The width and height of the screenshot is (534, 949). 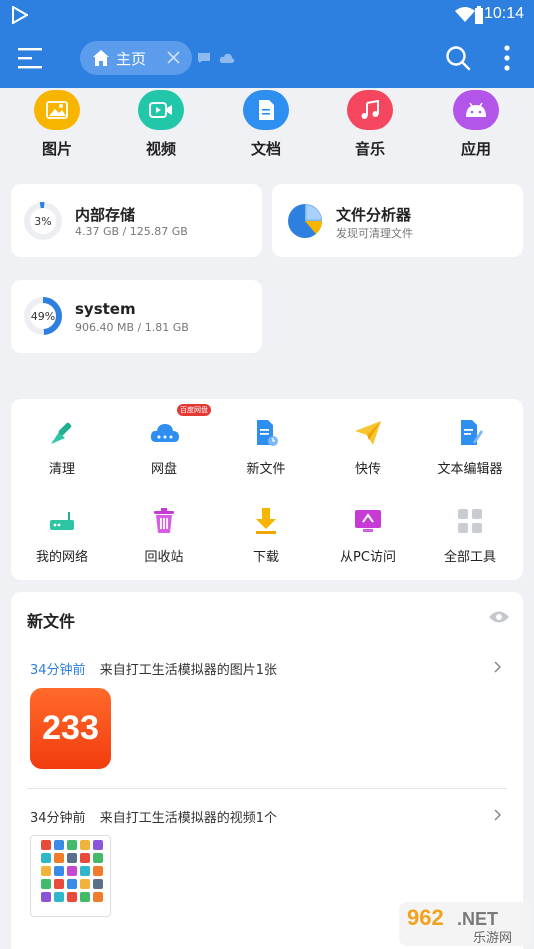 I want to click on play-store-icon, so click(x=20, y=15).